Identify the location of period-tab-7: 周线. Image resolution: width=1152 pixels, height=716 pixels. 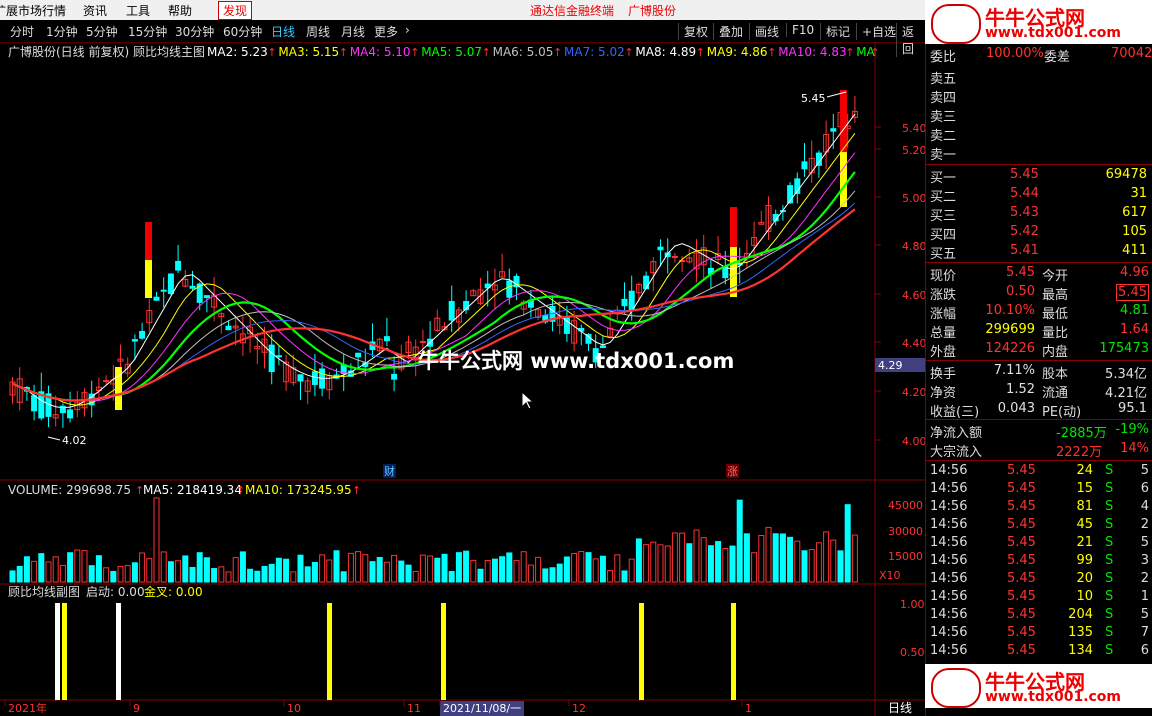
(318, 31).